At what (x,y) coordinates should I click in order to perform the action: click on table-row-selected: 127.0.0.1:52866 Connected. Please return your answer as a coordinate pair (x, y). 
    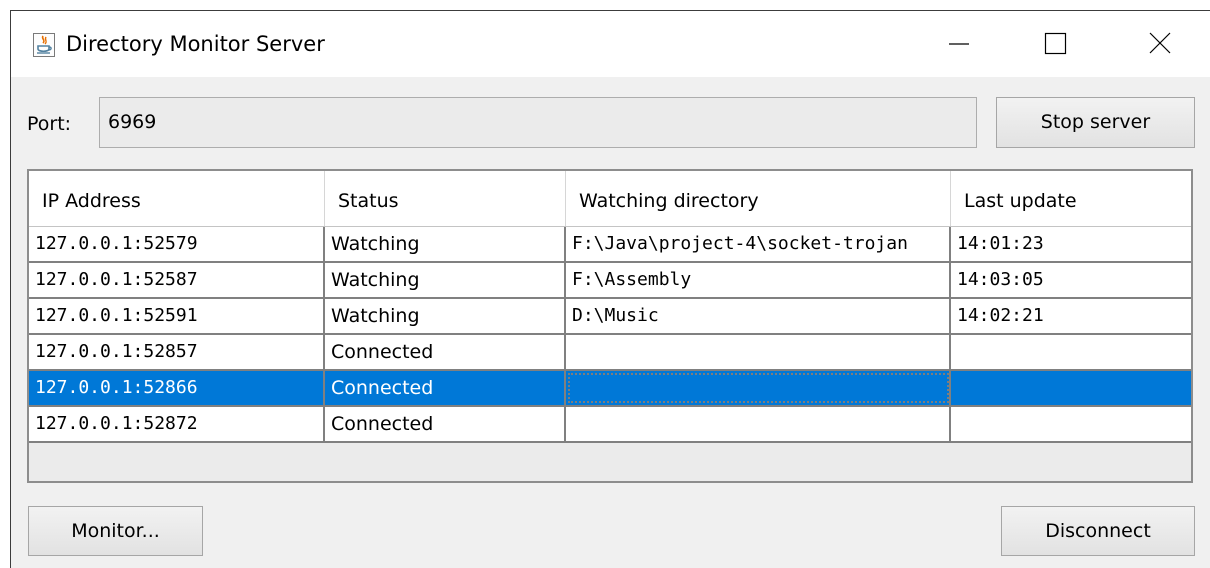
    Looking at the image, I should click on (610, 389).